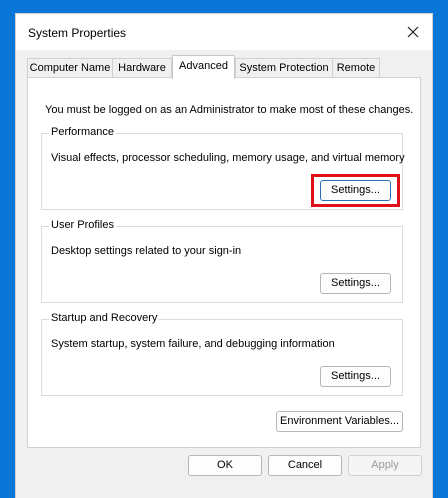 The width and height of the screenshot is (448, 498). I want to click on tab-system-protection: System Protection, so click(284, 67).